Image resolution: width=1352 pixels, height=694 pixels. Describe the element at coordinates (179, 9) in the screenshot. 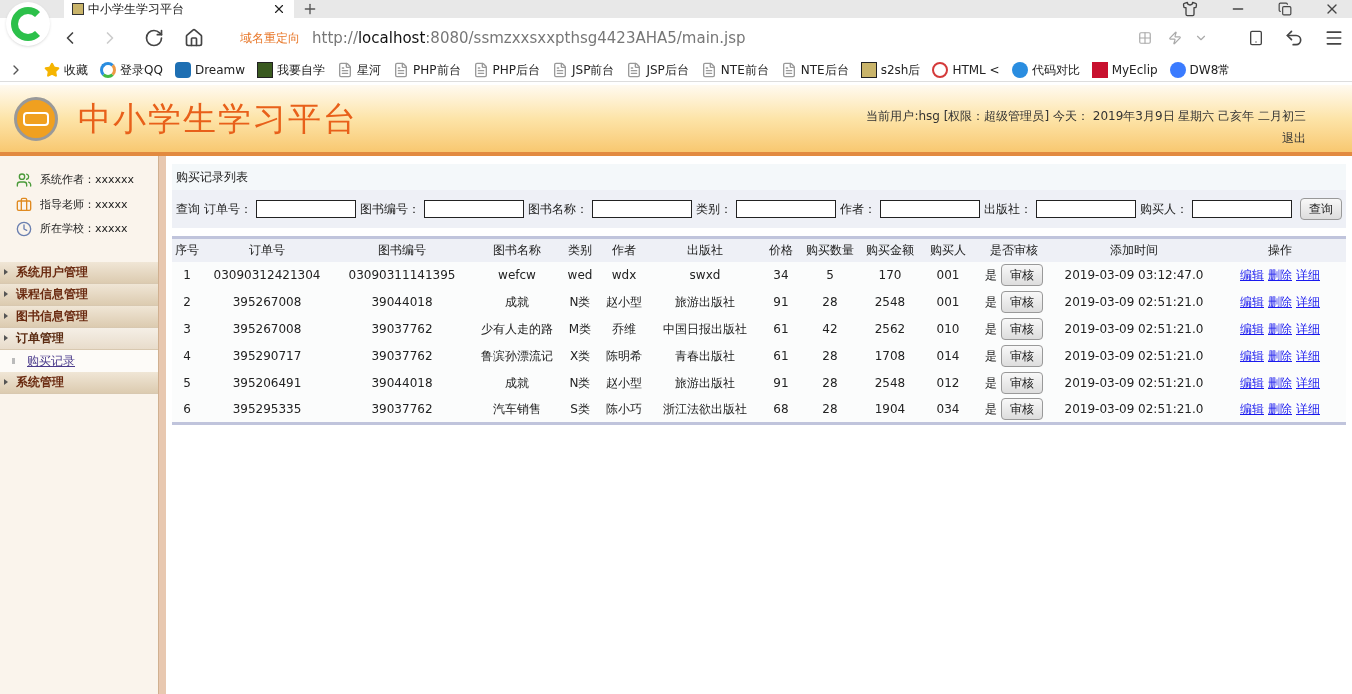

I see `browser-tab: 中小学生学习平台` at that location.